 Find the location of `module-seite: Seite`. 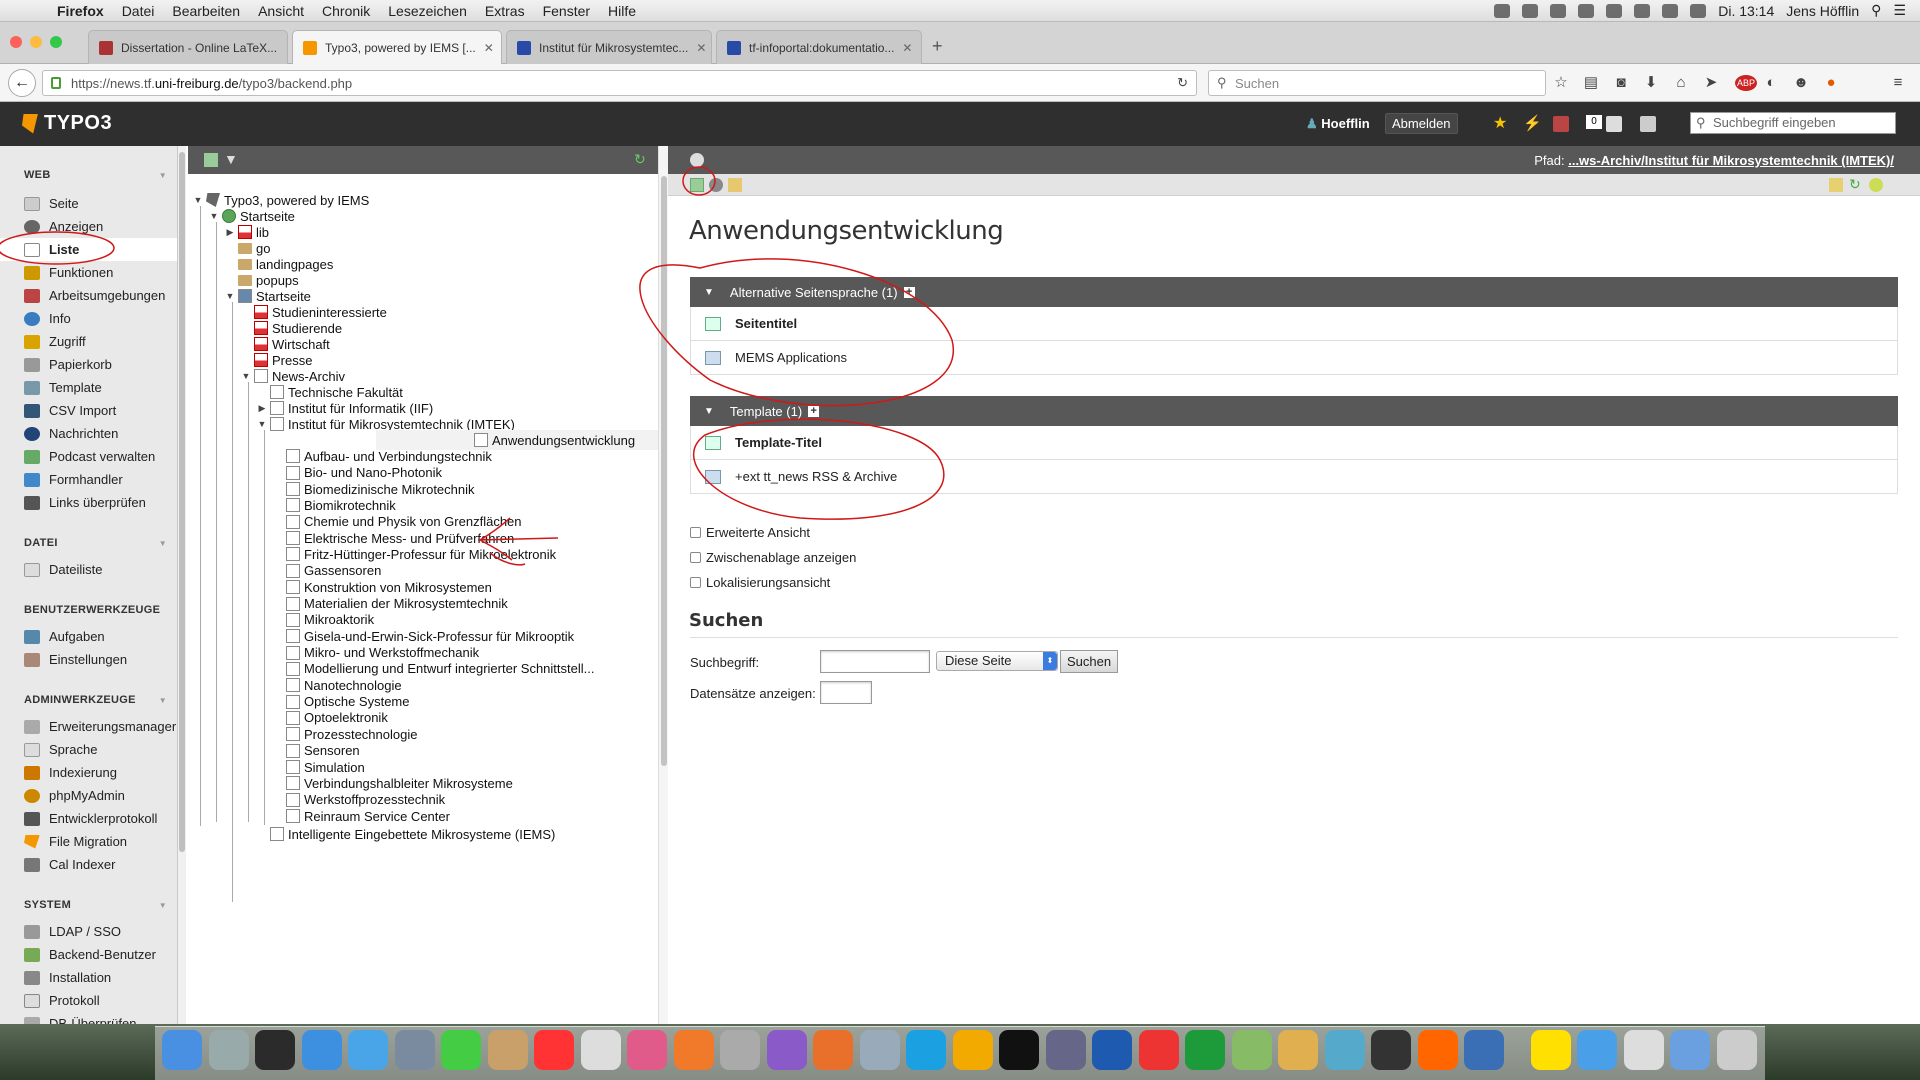

module-seite: Seite is located at coordinates (88, 203).